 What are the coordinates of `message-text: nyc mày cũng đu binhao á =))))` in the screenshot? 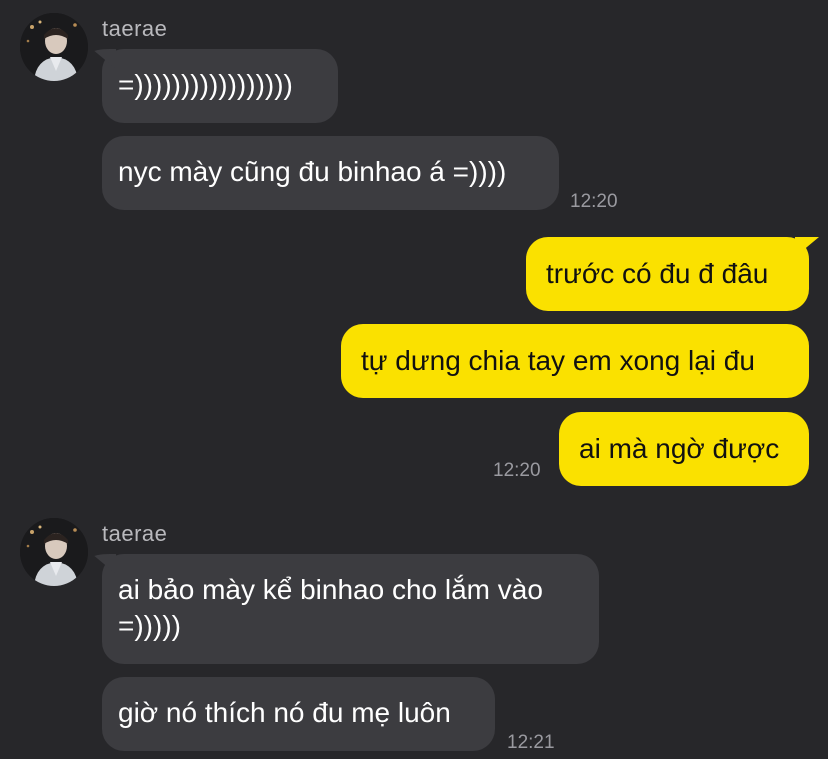 It's located at (312, 171).